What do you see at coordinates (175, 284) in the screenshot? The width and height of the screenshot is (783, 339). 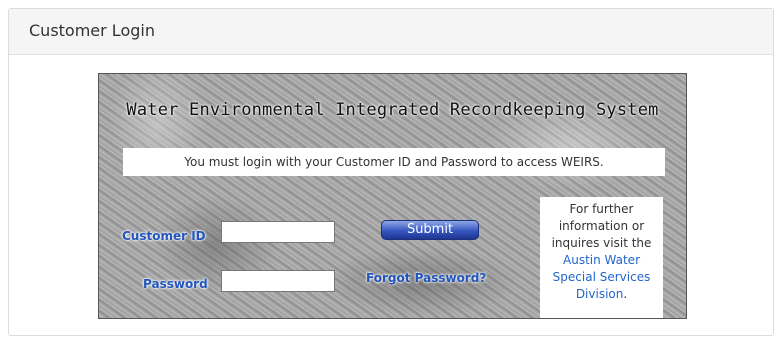 I see `password-label: Password` at bounding box center [175, 284].